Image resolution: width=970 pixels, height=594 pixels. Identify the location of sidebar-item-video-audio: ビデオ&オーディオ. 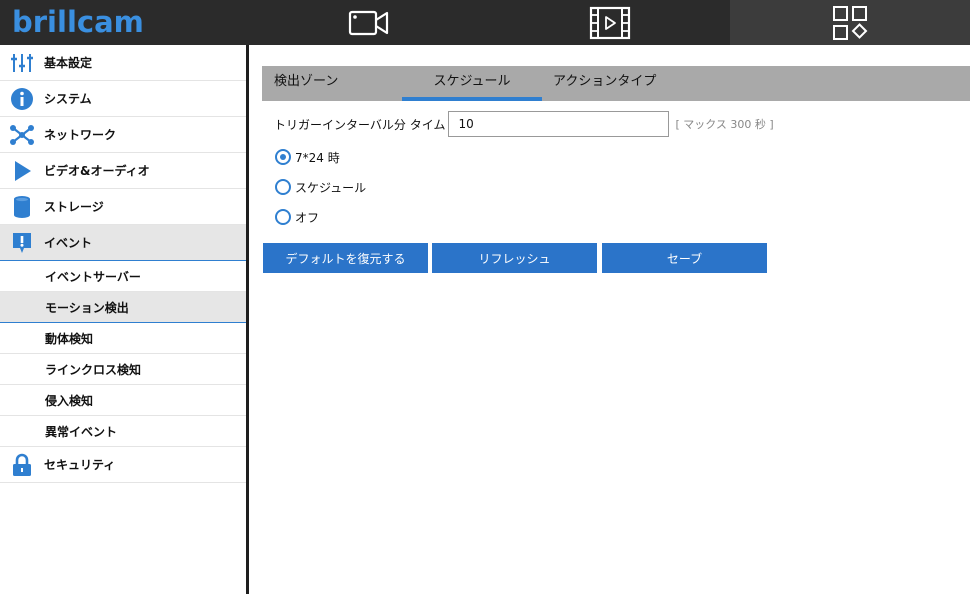
(123, 171).